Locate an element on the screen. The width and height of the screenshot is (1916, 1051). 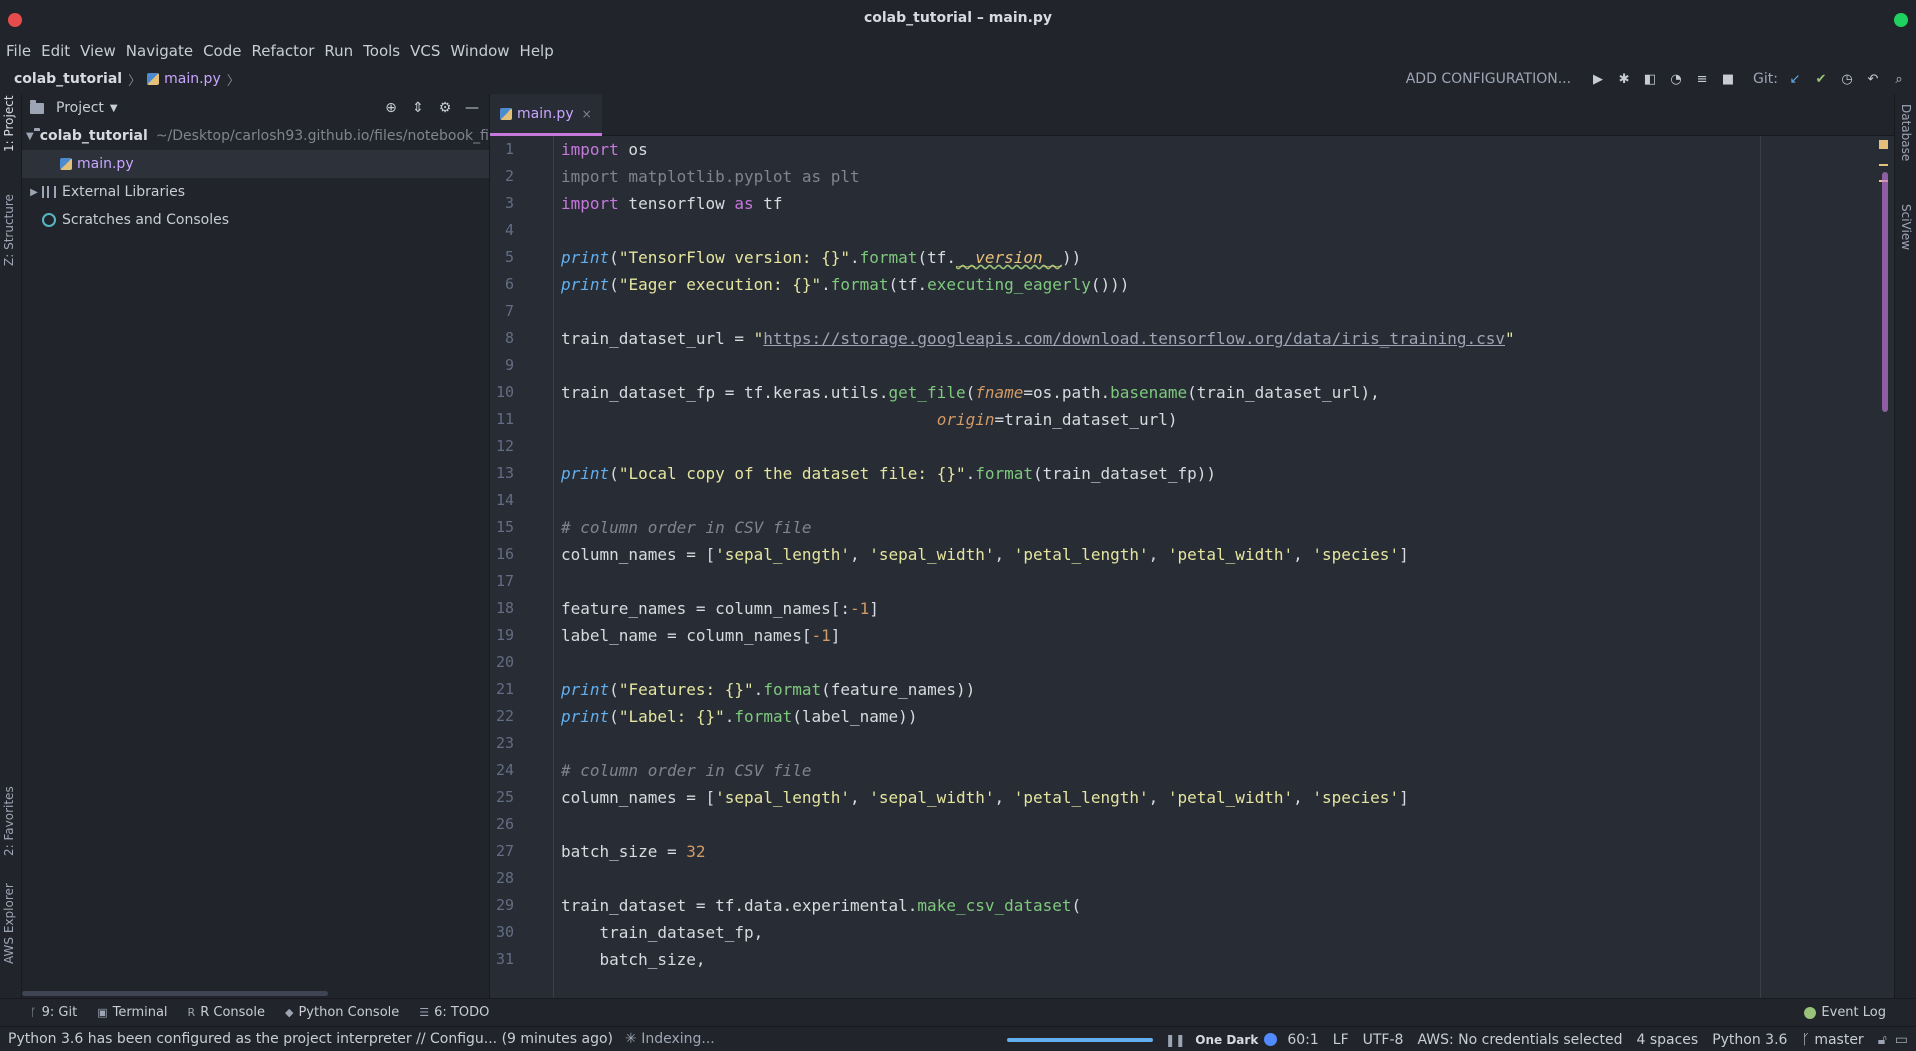
python-interpreter: Python 3.6 is located at coordinates (1749, 1040).